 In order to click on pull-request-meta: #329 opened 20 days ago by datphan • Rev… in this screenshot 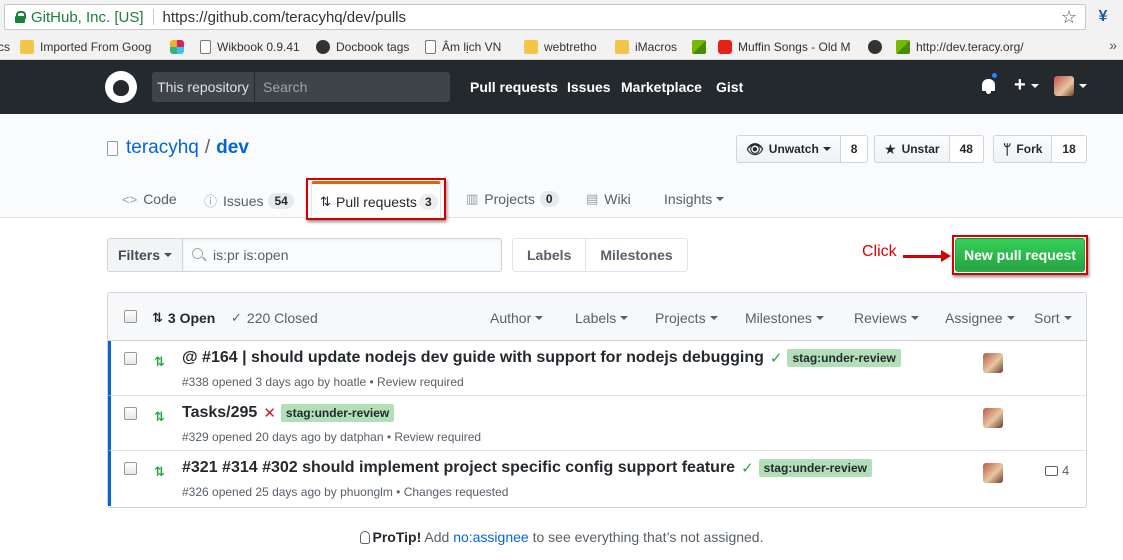, I will do `click(332, 437)`.